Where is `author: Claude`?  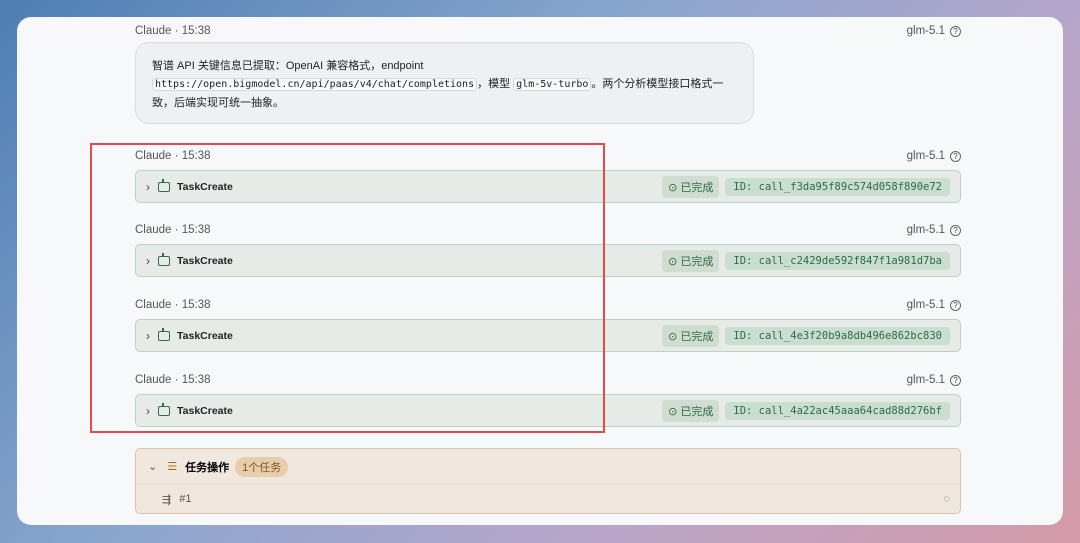
author: Claude is located at coordinates (153, 31).